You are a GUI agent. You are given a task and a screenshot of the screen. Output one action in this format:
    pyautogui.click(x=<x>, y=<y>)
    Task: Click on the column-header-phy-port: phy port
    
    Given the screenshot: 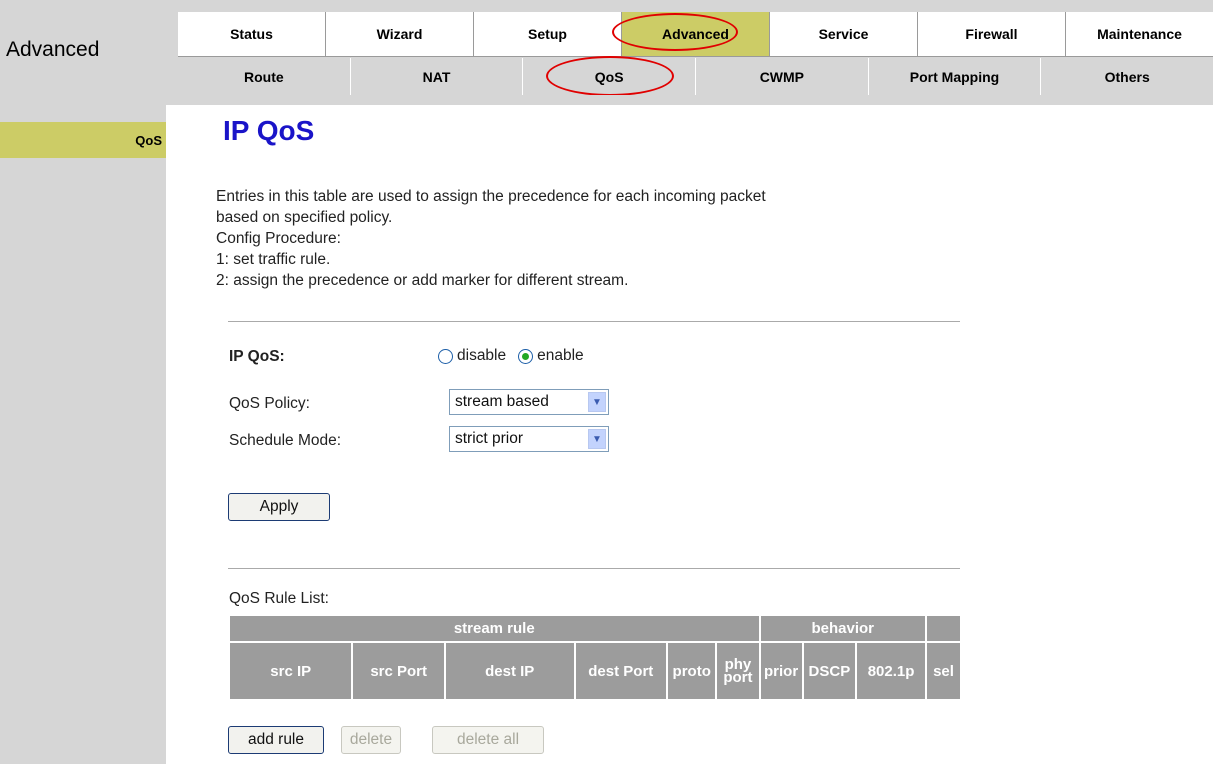 What is the action you would take?
    pyautogui.click(x=738, y=670)
    